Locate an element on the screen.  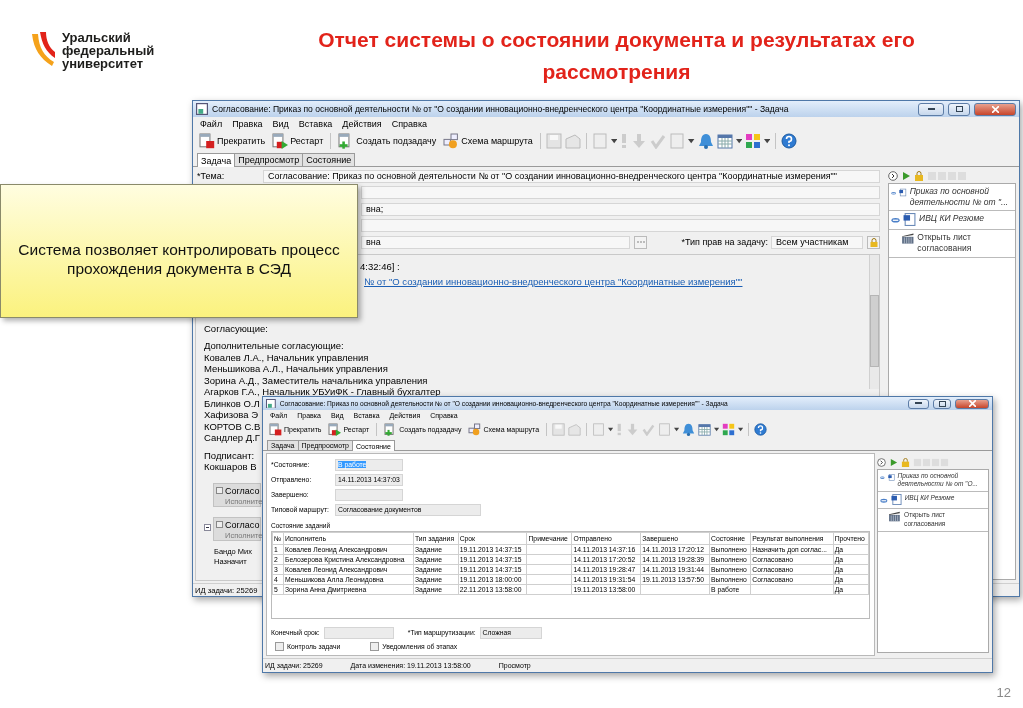
menu-item: Справка is located at coordinates (409, 123).